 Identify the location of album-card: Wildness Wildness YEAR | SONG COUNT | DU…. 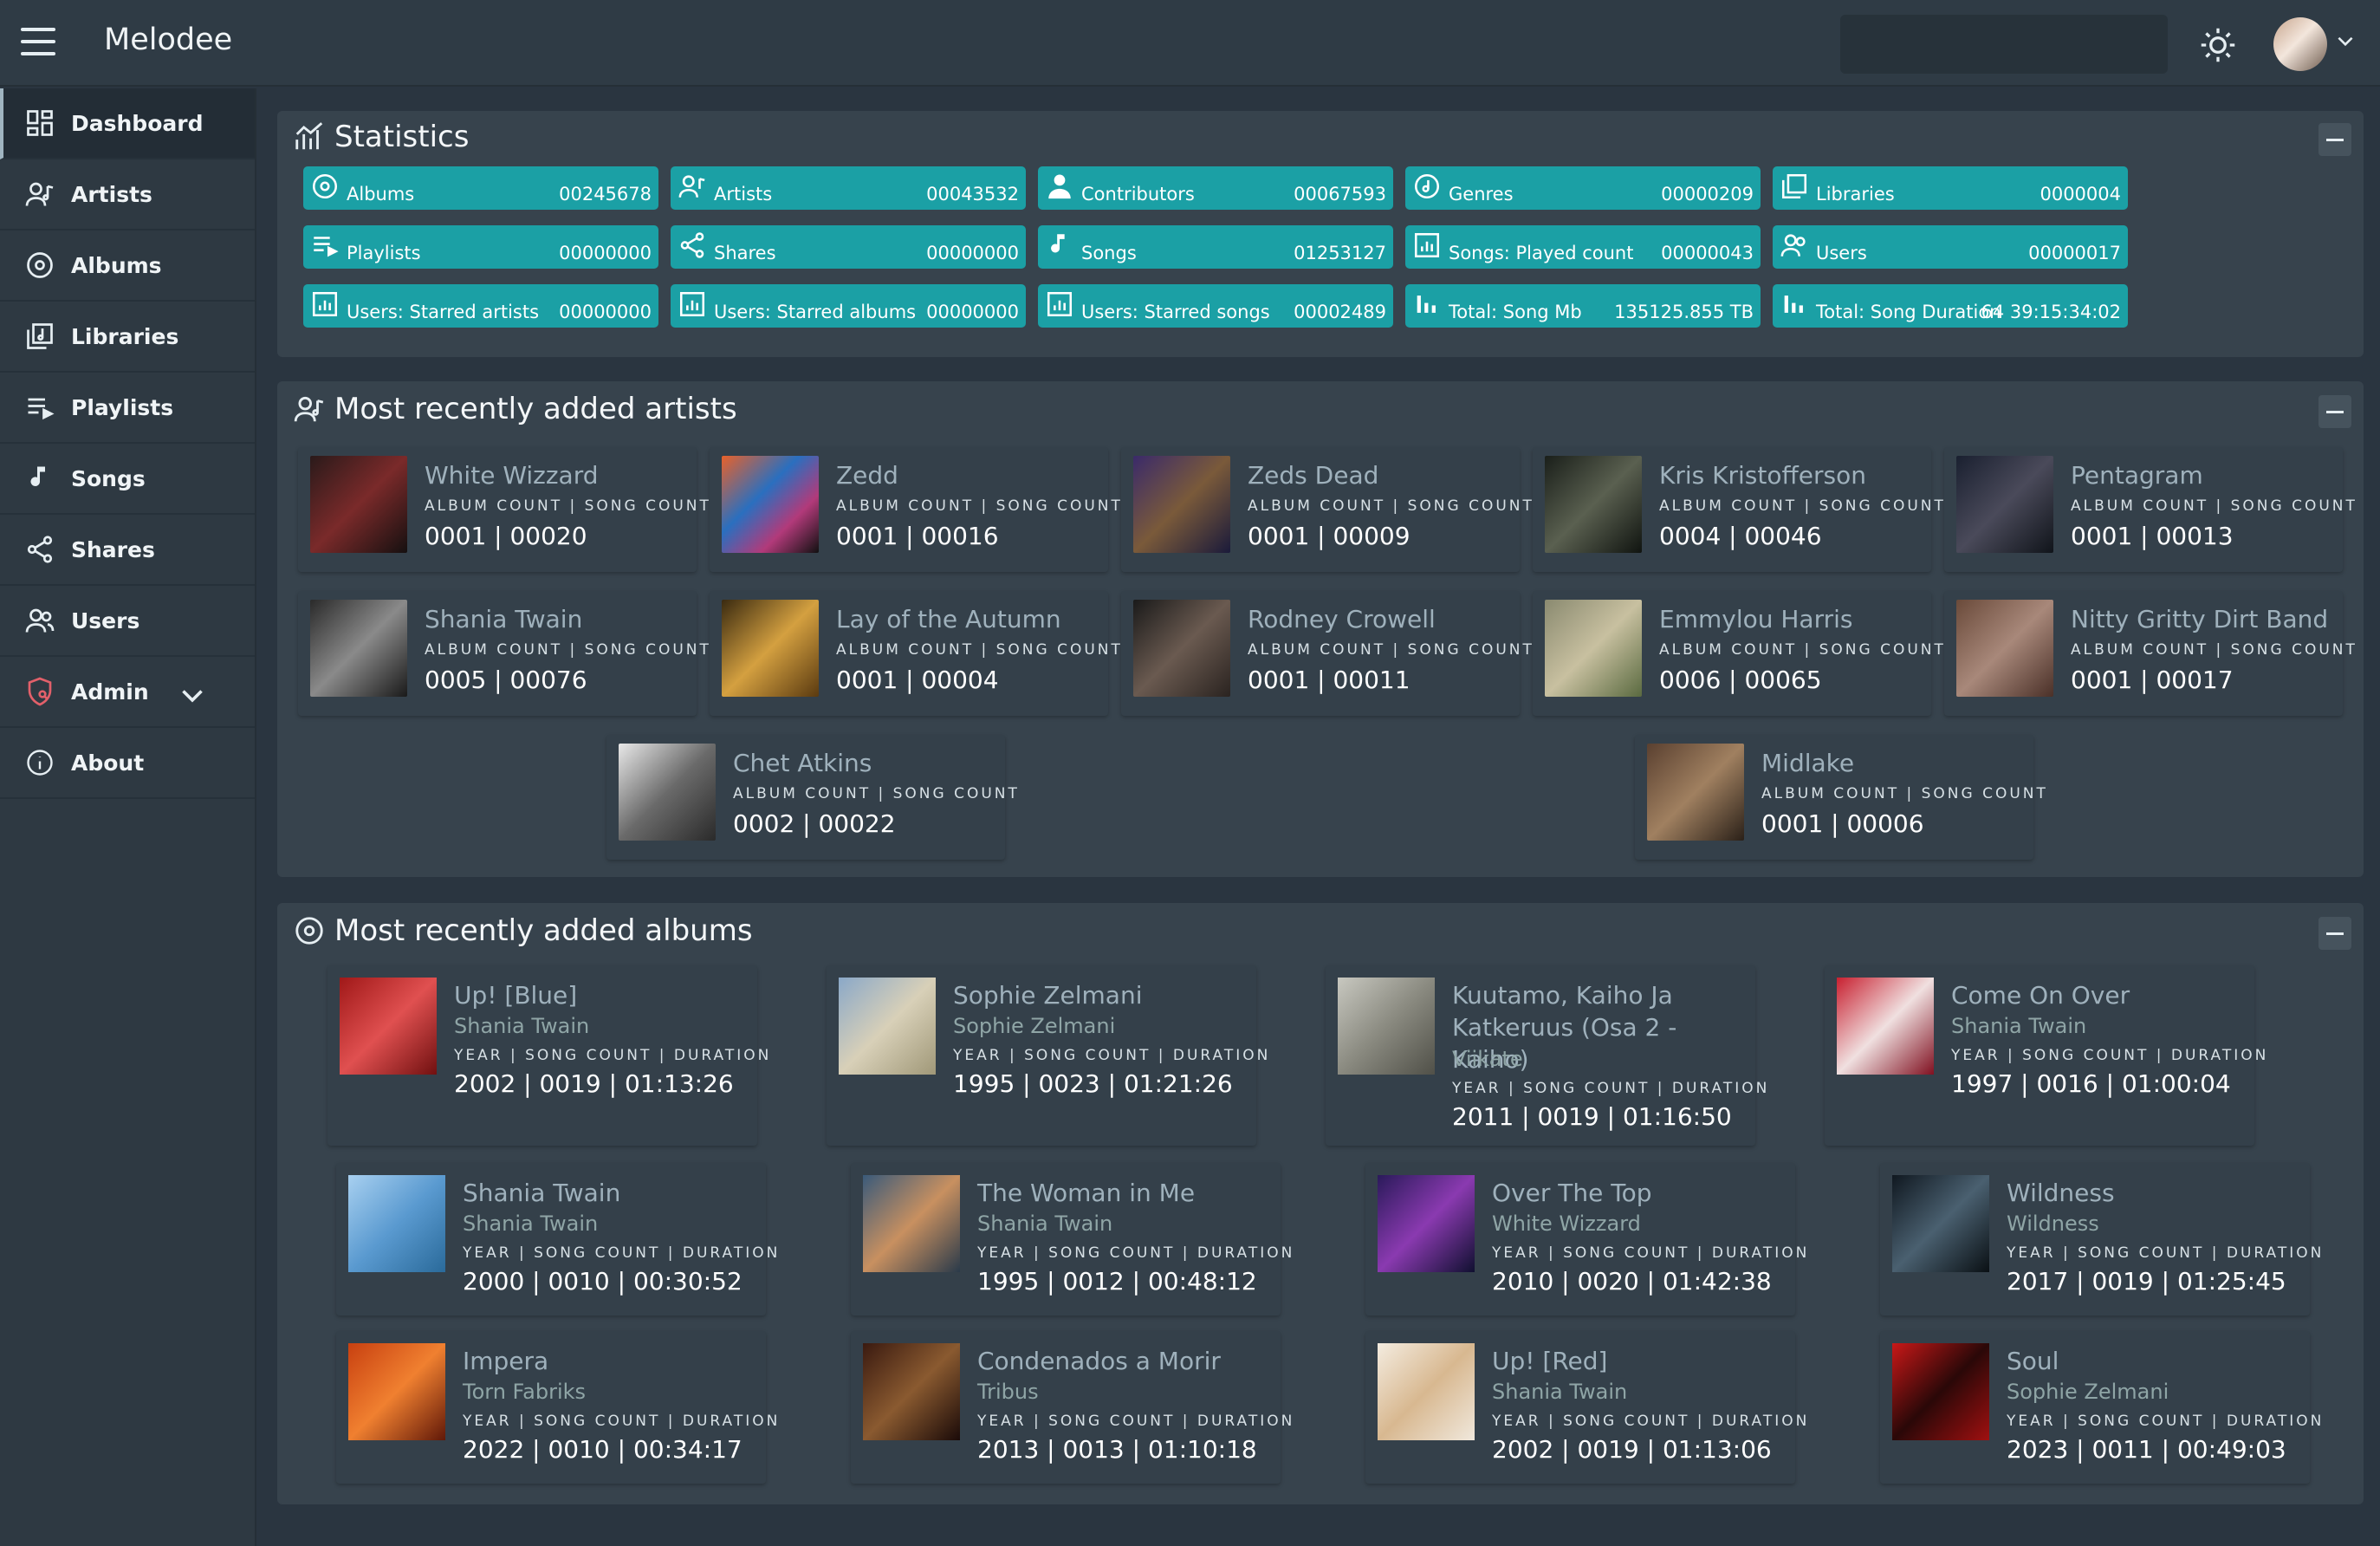
(2100, 1239).